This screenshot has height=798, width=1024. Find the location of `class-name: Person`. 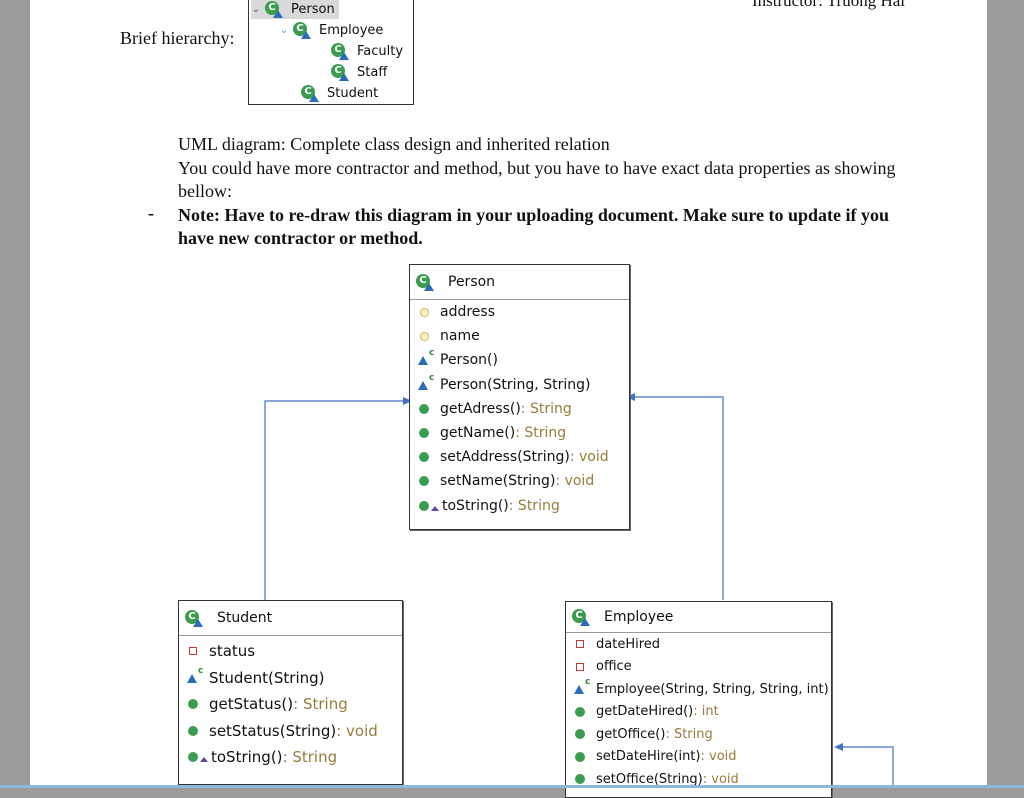

class-name: Person is located at coordinates (472, 282).